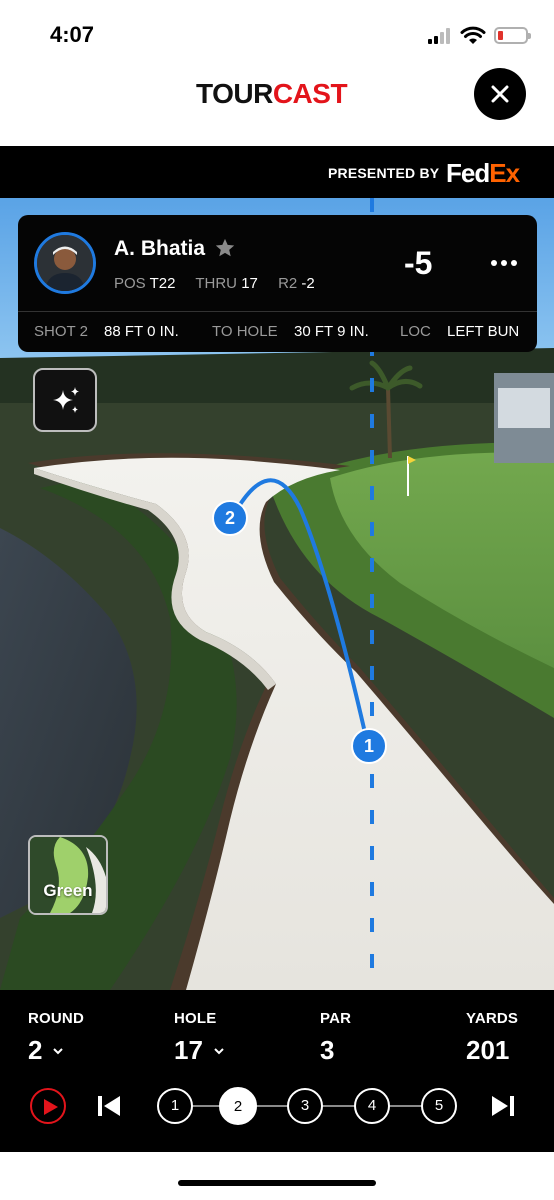 The width and height of the screenshot is (554, 1200). I want to click on close-icon, so click(500, 94).